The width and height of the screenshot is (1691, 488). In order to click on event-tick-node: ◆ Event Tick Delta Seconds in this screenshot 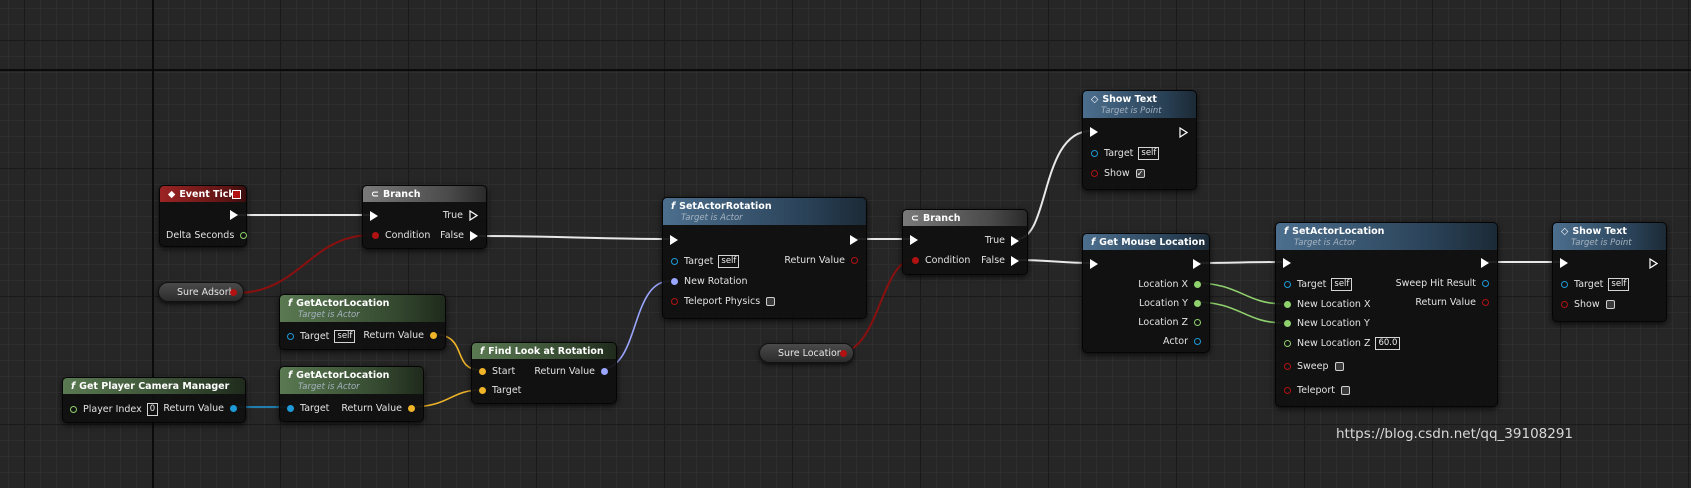, I will do `click(203, 216)`.